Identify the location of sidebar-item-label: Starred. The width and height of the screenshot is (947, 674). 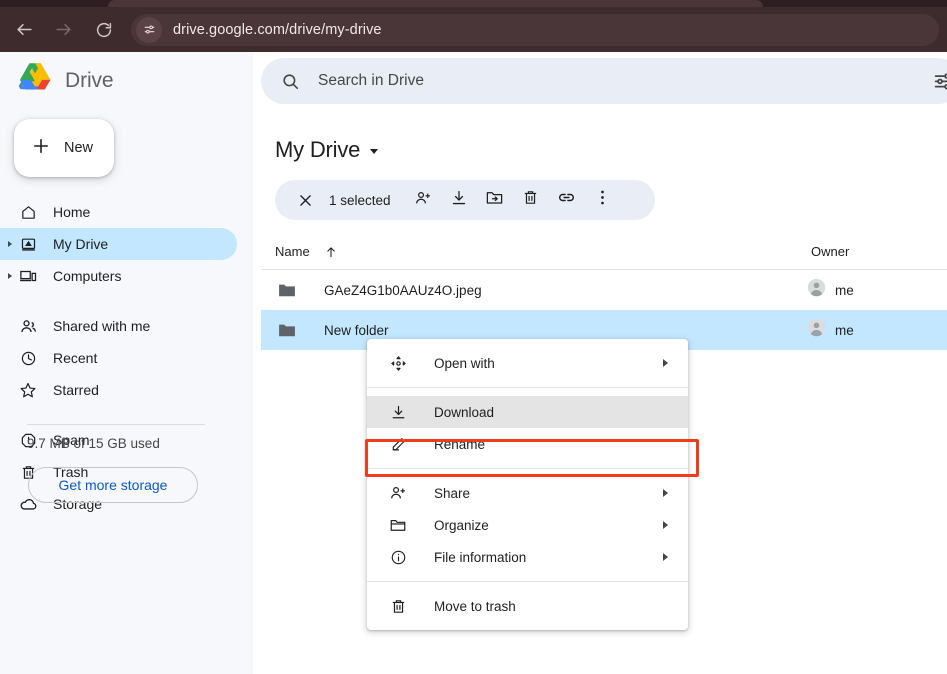
(76, 390).